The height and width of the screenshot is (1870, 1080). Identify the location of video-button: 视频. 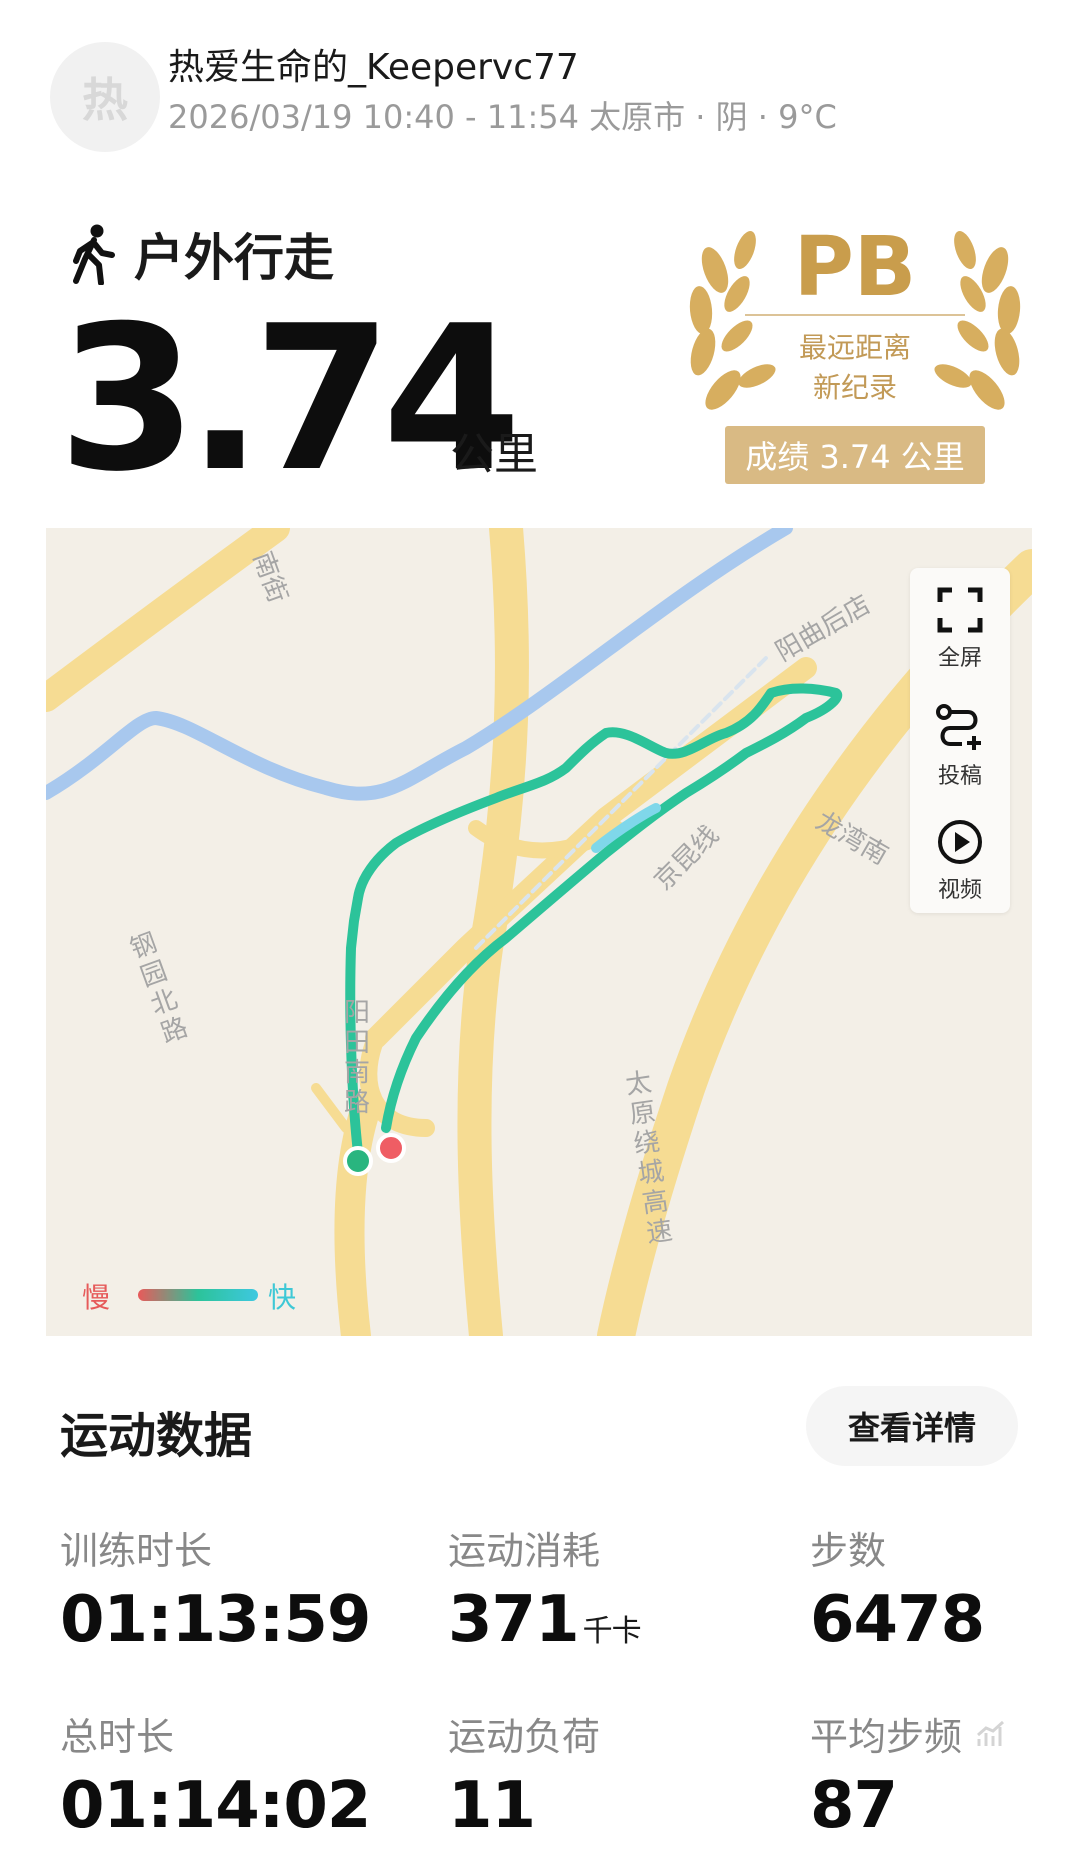
(960, 861).